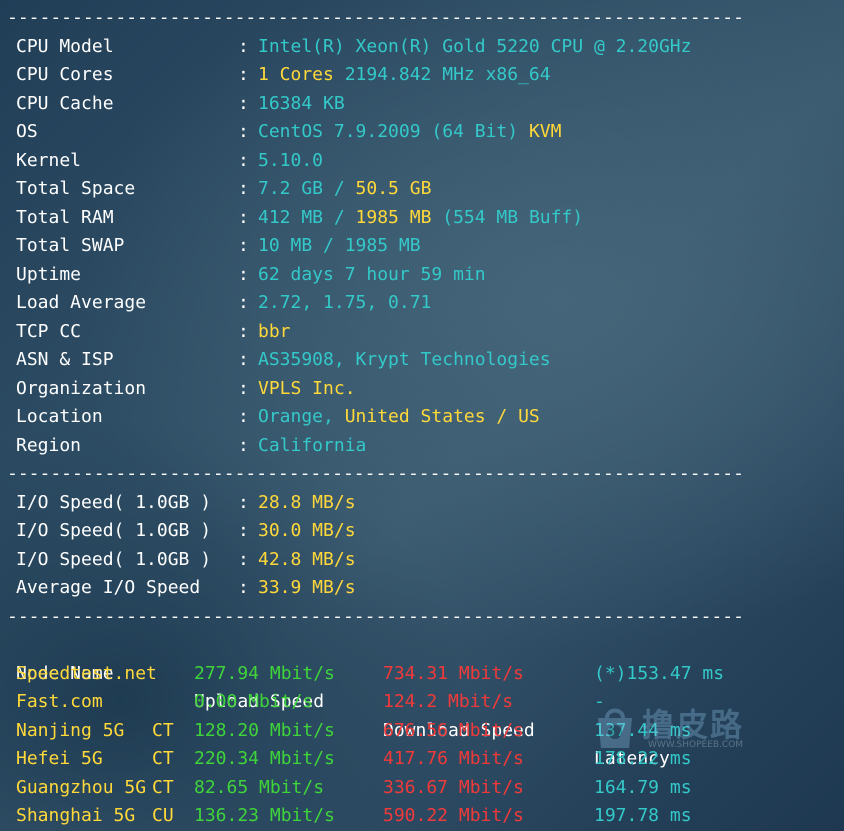 The width and height of the screenshot is (844, 831). I want to click on node-name: Speedtest.net, so click(86, 673).